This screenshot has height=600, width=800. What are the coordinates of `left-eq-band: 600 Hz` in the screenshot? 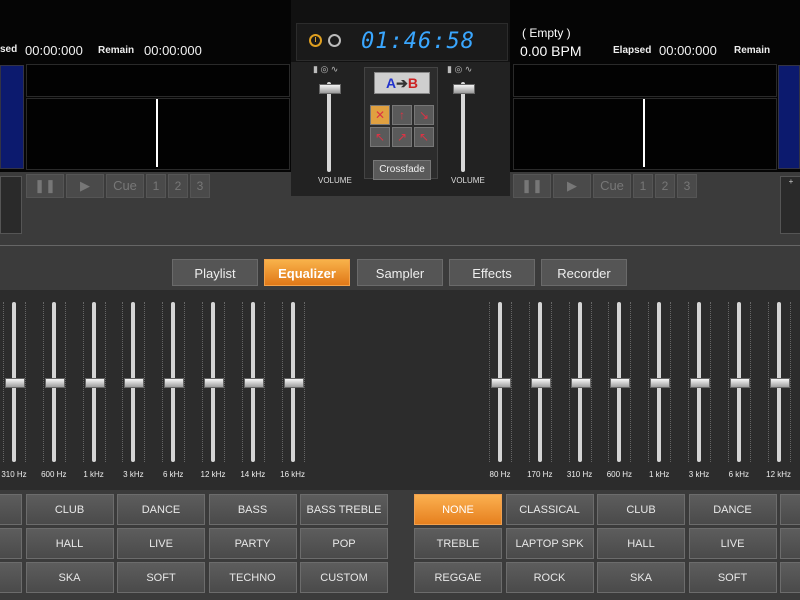 It's located at (54, 393).